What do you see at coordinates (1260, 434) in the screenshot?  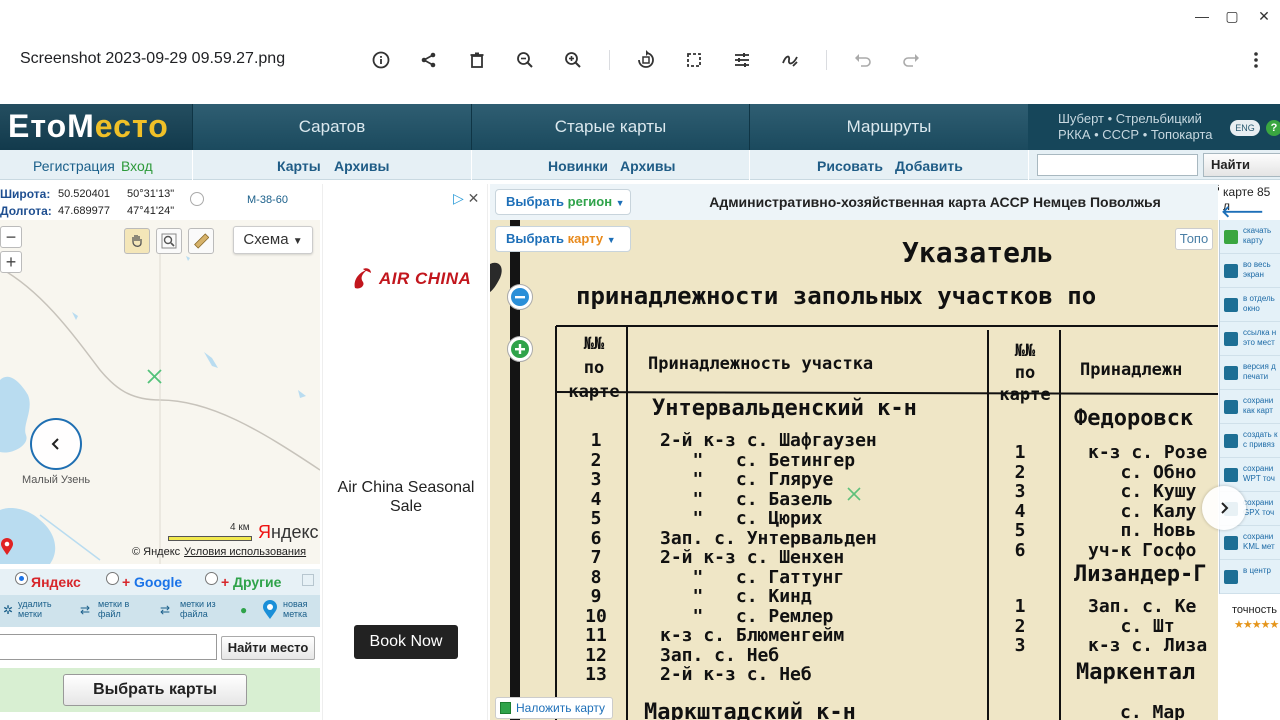 I see `map-tool-label-line: создать к` at bounding box center [1260, 434].